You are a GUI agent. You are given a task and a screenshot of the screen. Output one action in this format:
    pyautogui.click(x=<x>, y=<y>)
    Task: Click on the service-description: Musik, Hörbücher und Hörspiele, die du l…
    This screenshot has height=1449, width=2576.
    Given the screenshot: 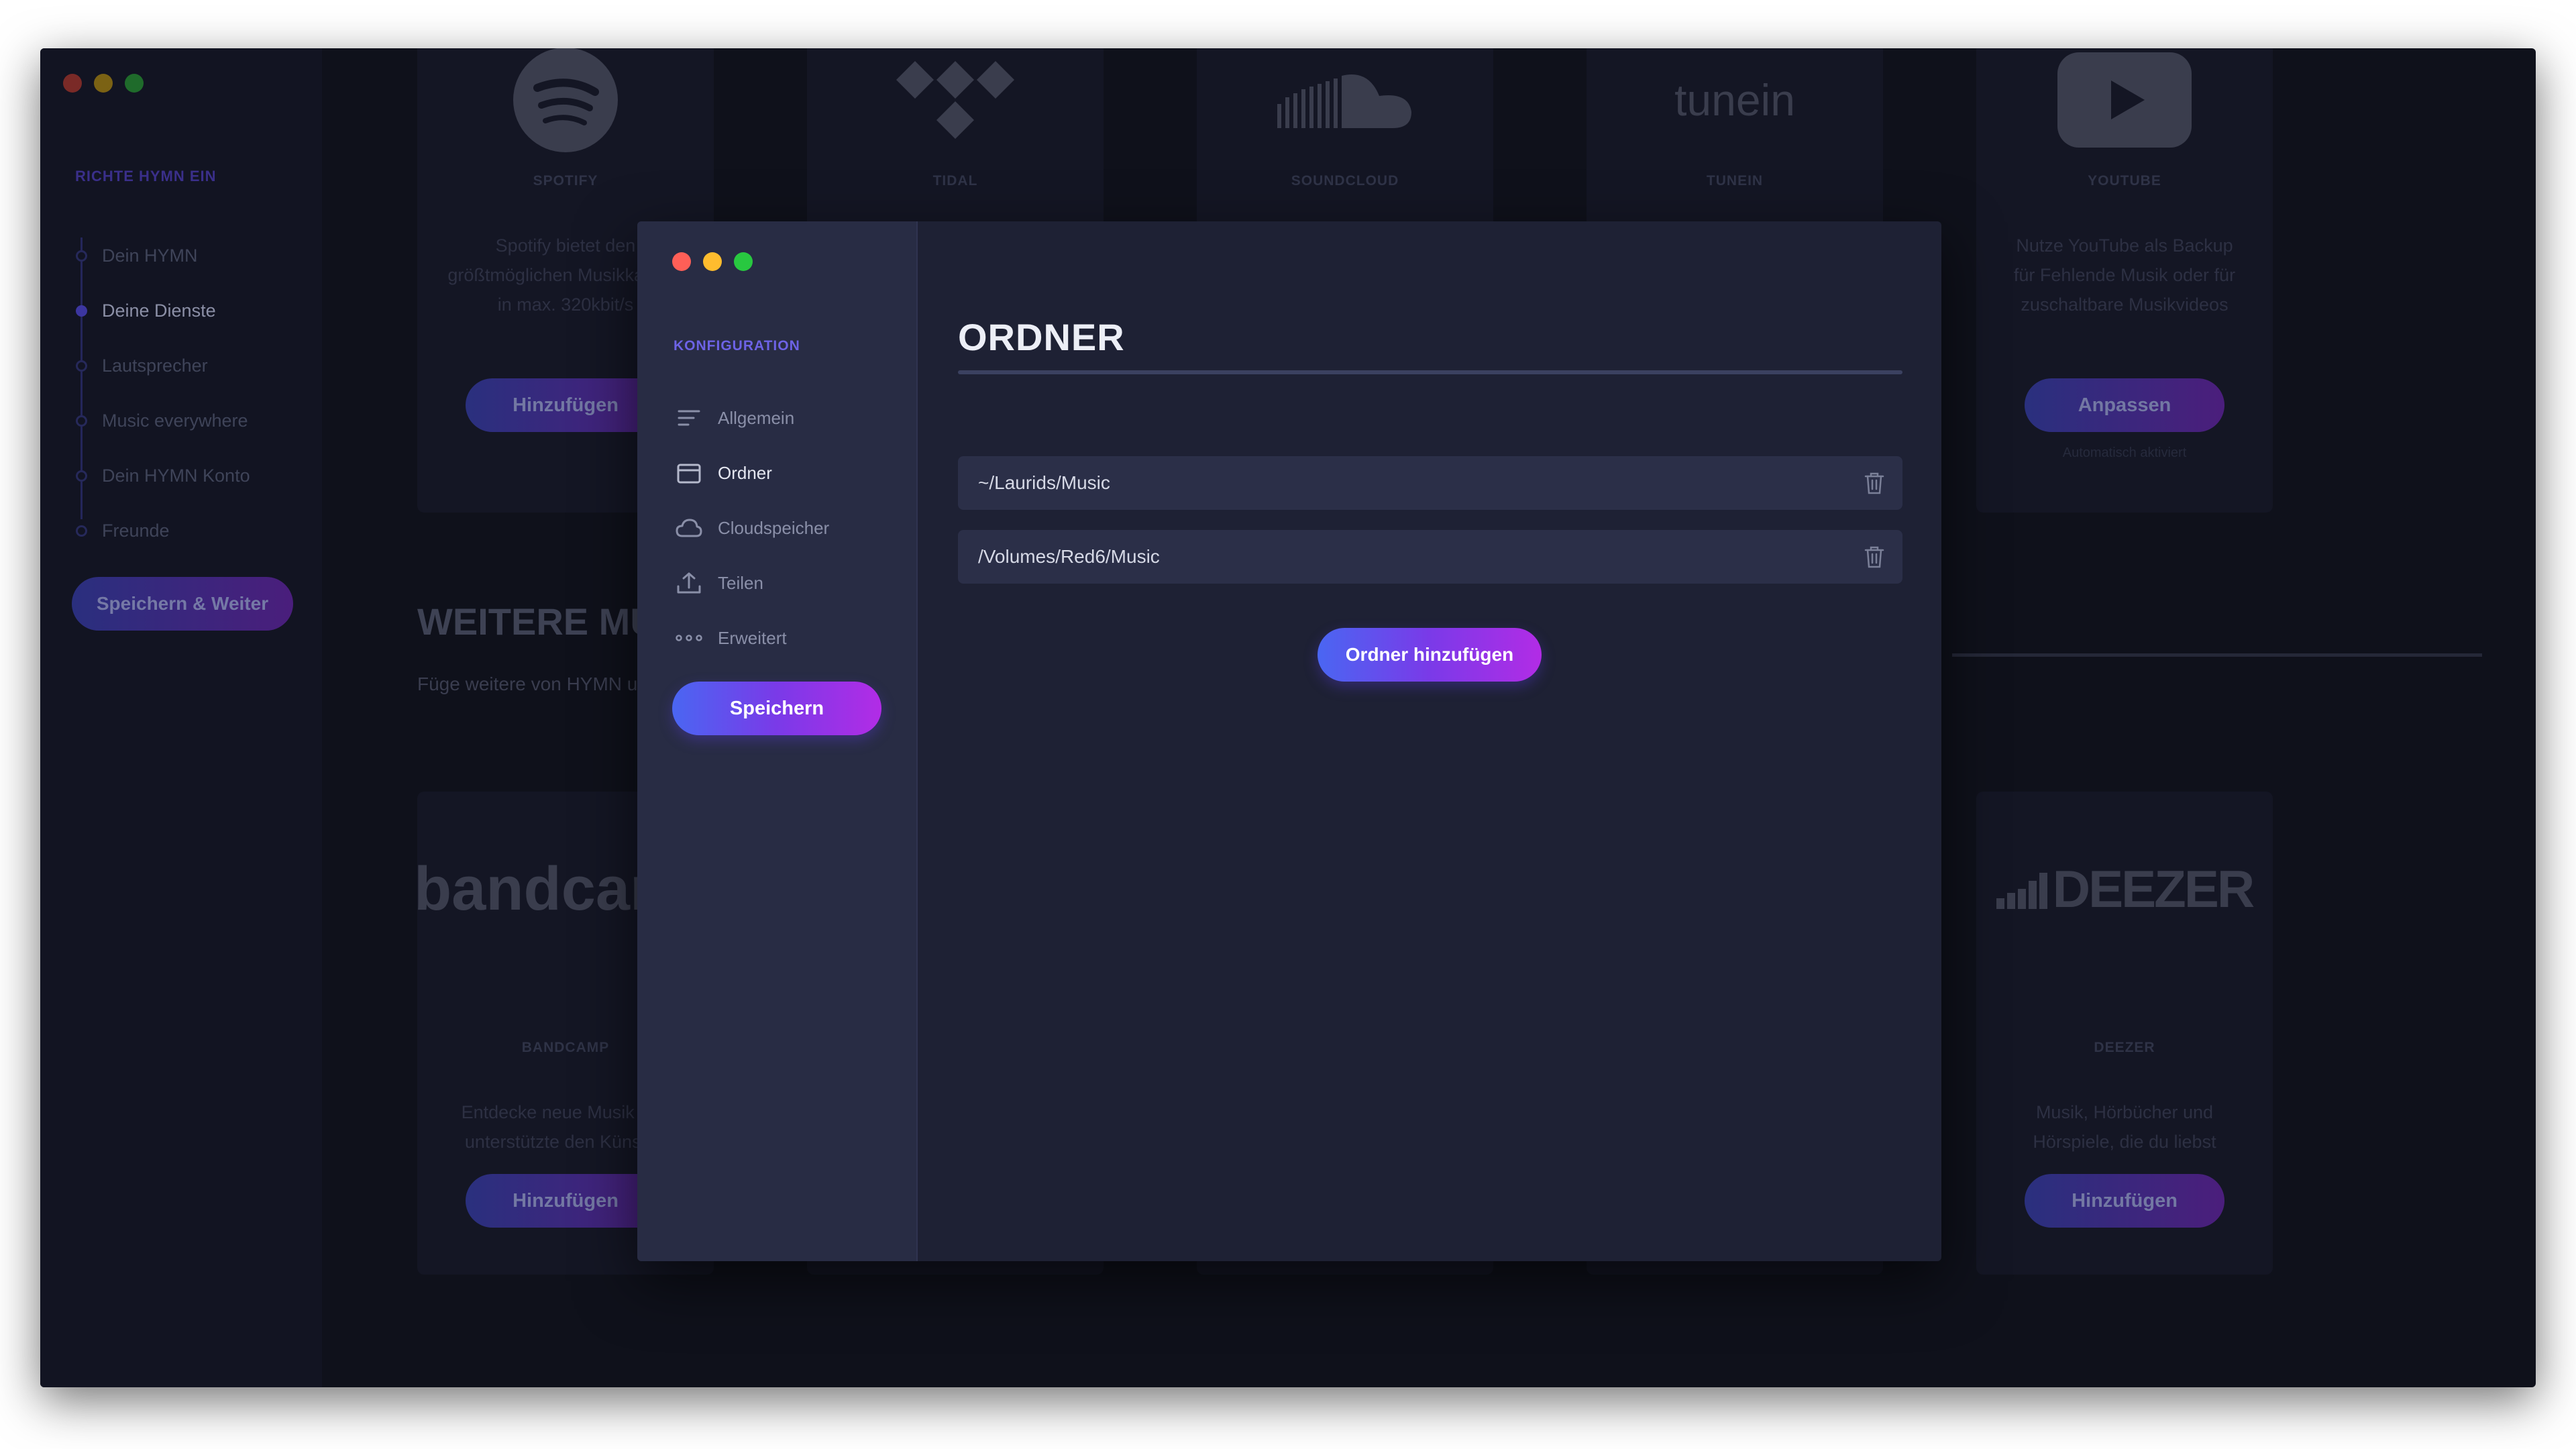 What is the action you would take?
    pyautogui.click(x=2124, y=1127)
    